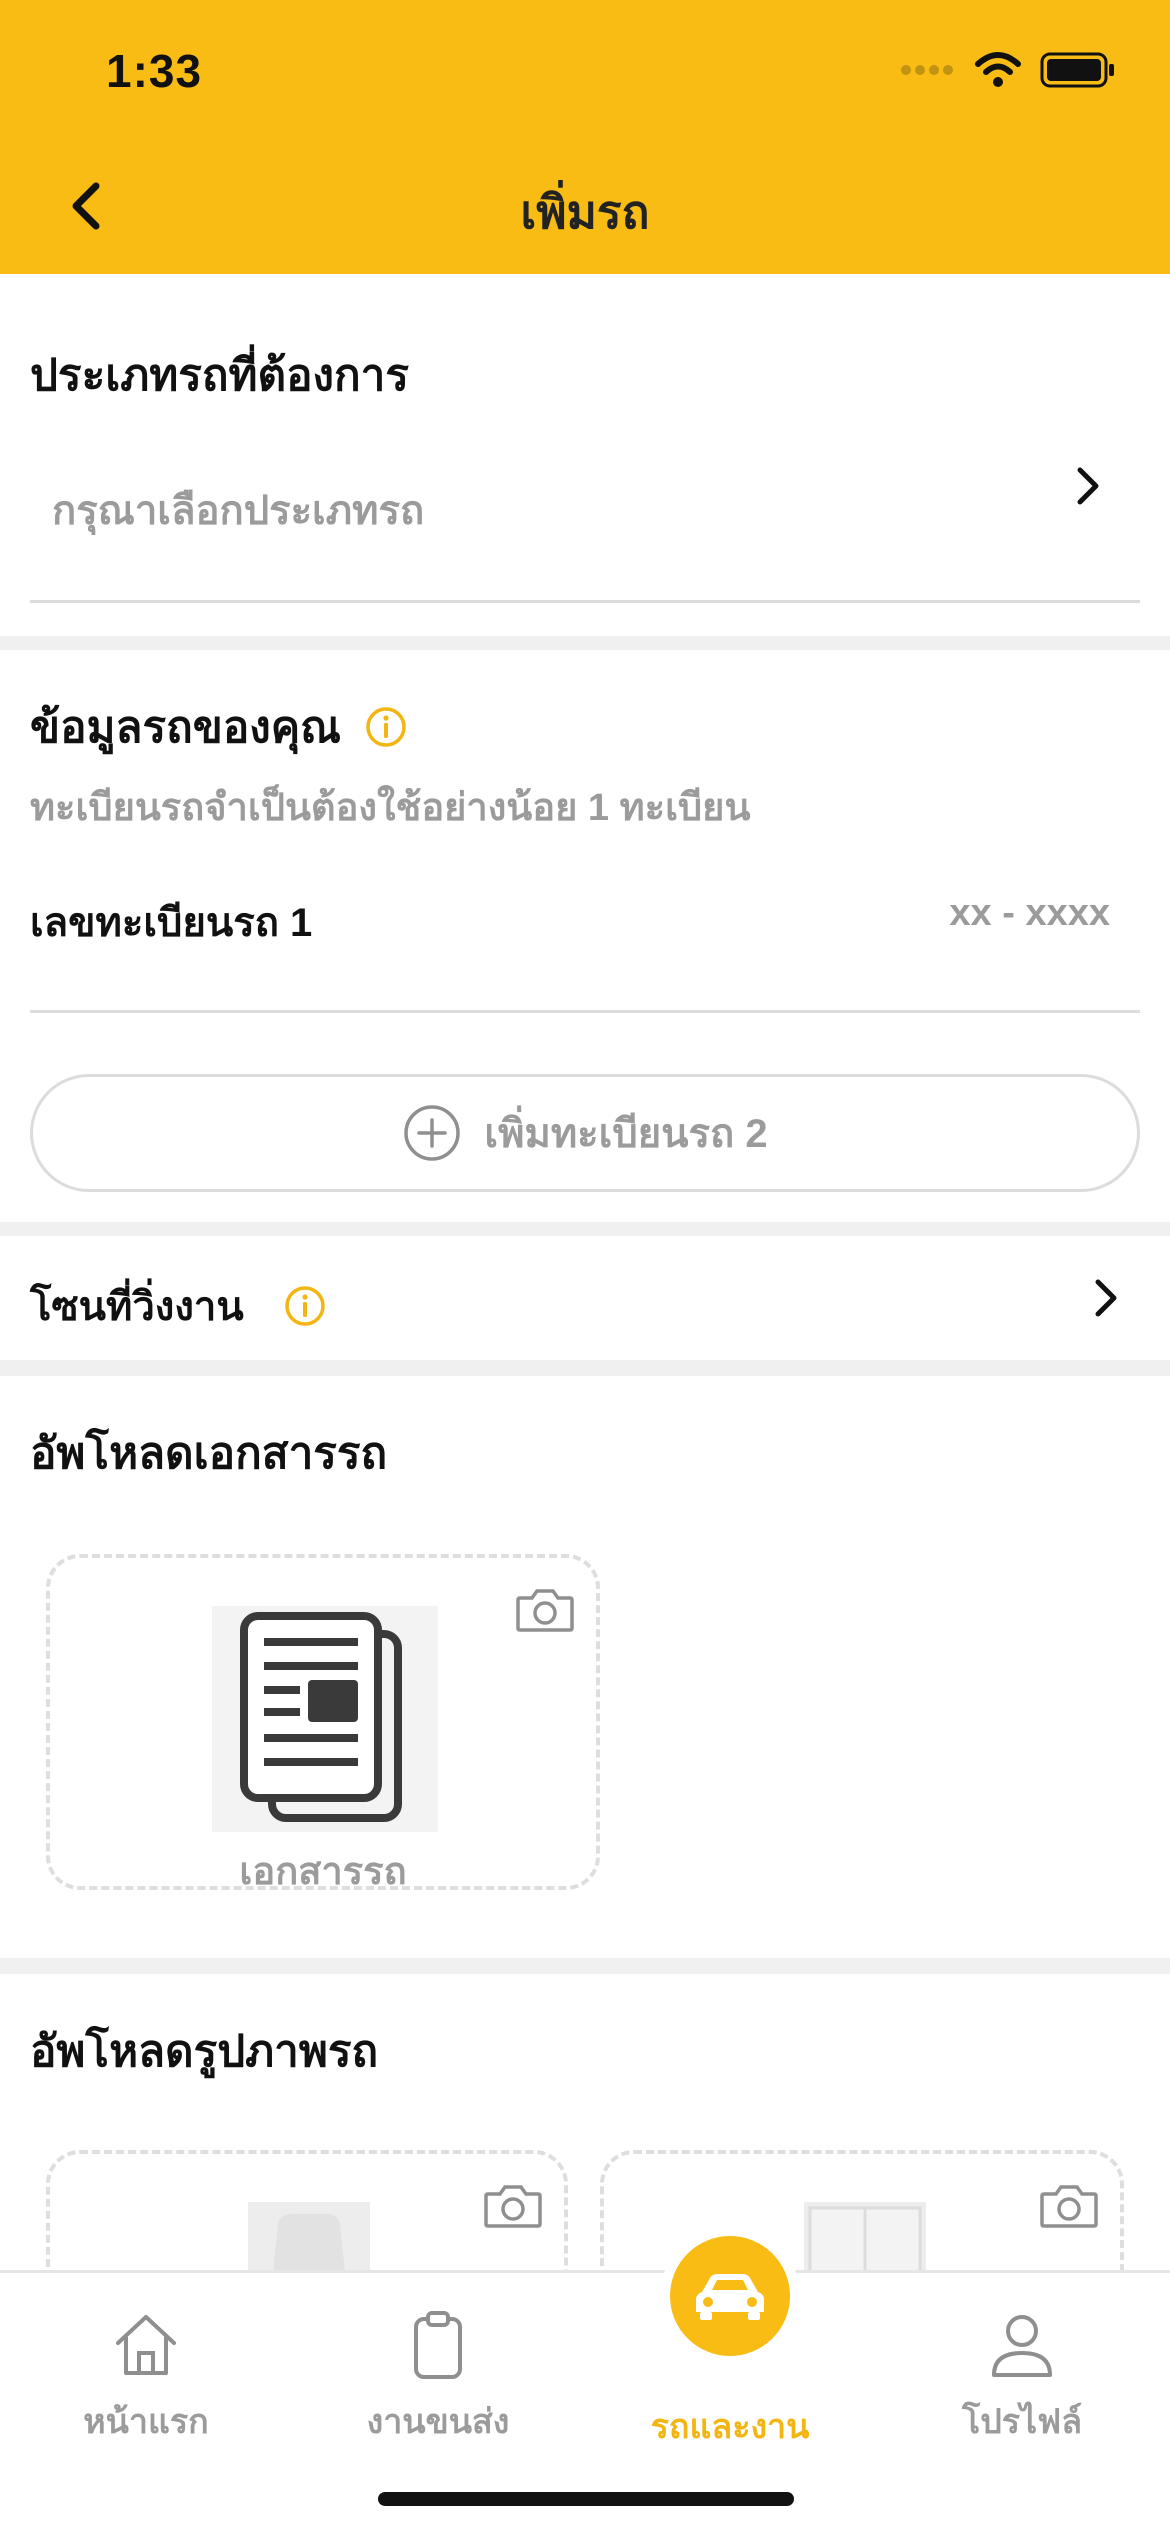 This screenshot has height=2532, width=1170. I want to click on add-plate-label: เพิ่มทะเบียนรถ 2, so click(626, 1134).